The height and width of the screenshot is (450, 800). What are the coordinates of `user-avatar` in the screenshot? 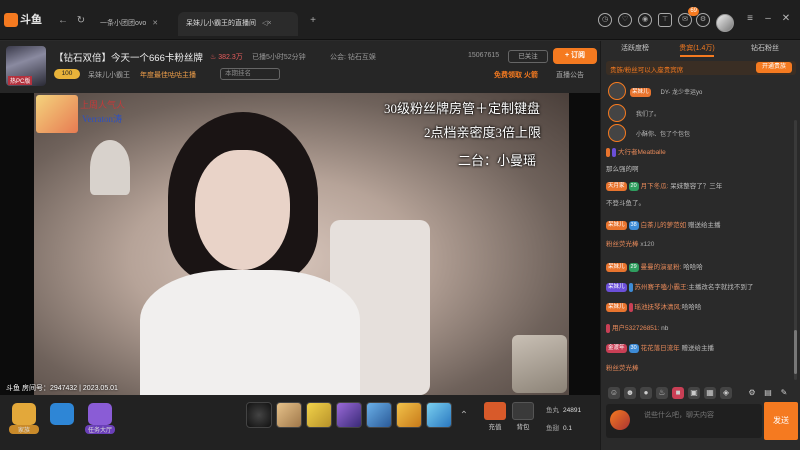 It's located at (725, 23).